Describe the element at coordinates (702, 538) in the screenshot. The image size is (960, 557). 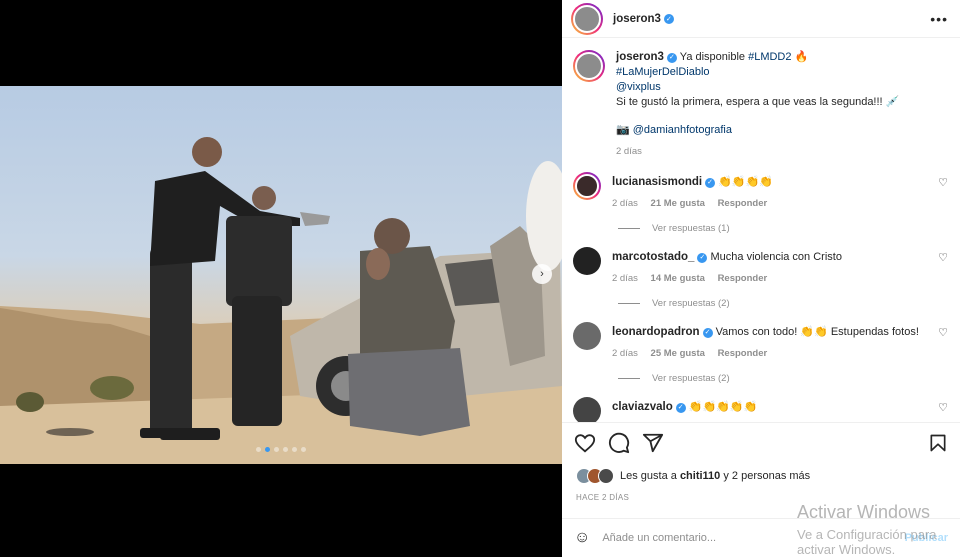
I see `comment-input` at that location.